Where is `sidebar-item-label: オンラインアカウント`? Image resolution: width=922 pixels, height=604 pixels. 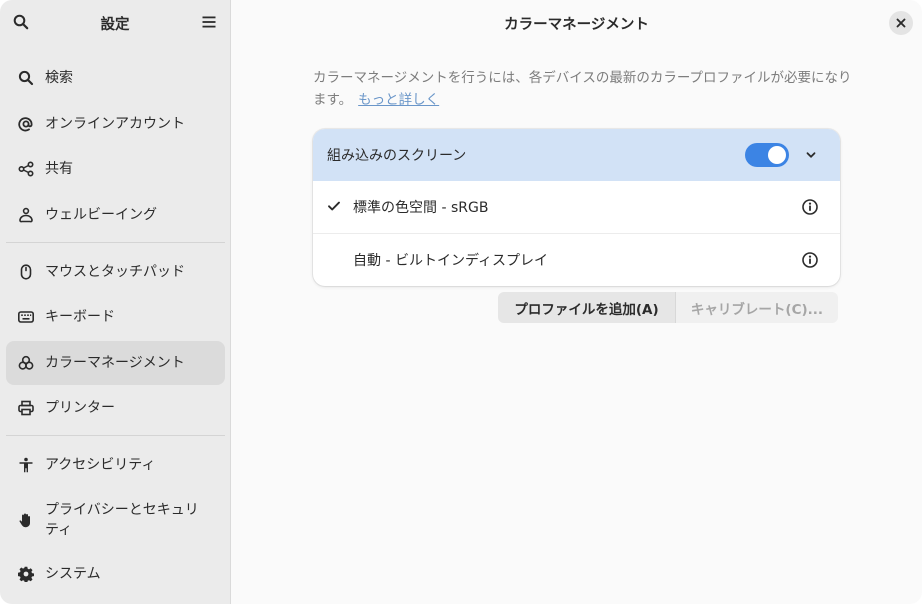 sidebar-item-label: オンラインアカウント is located at coordinates (115, 123).